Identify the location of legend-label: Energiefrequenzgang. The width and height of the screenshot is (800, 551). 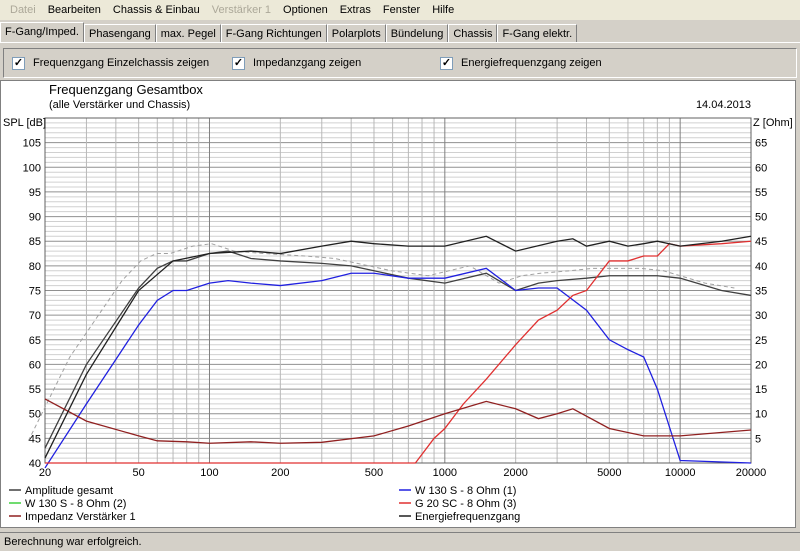
(467, 517).